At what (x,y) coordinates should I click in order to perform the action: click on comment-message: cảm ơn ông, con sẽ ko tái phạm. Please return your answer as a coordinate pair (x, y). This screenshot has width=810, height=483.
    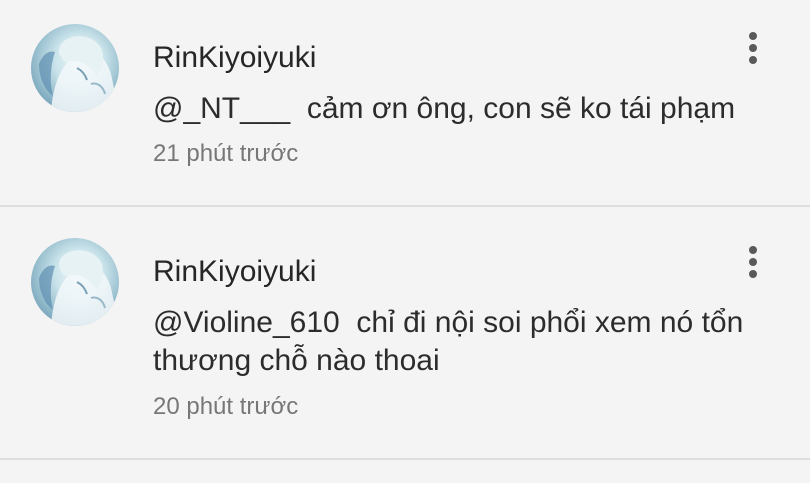
    Looking at the image, I should click on (521, 108).